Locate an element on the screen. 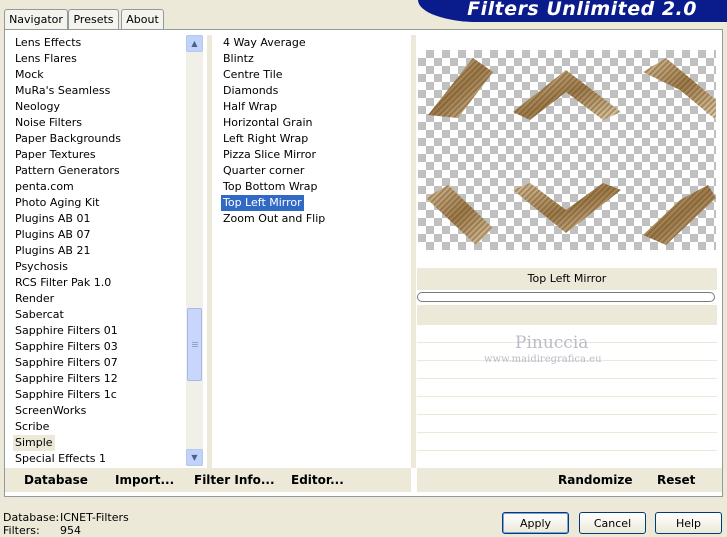 Image resolution: width=727 pixels, height=537 pixels. filter-item: Top Bottom Wrap is located at coordinates (270, 187).